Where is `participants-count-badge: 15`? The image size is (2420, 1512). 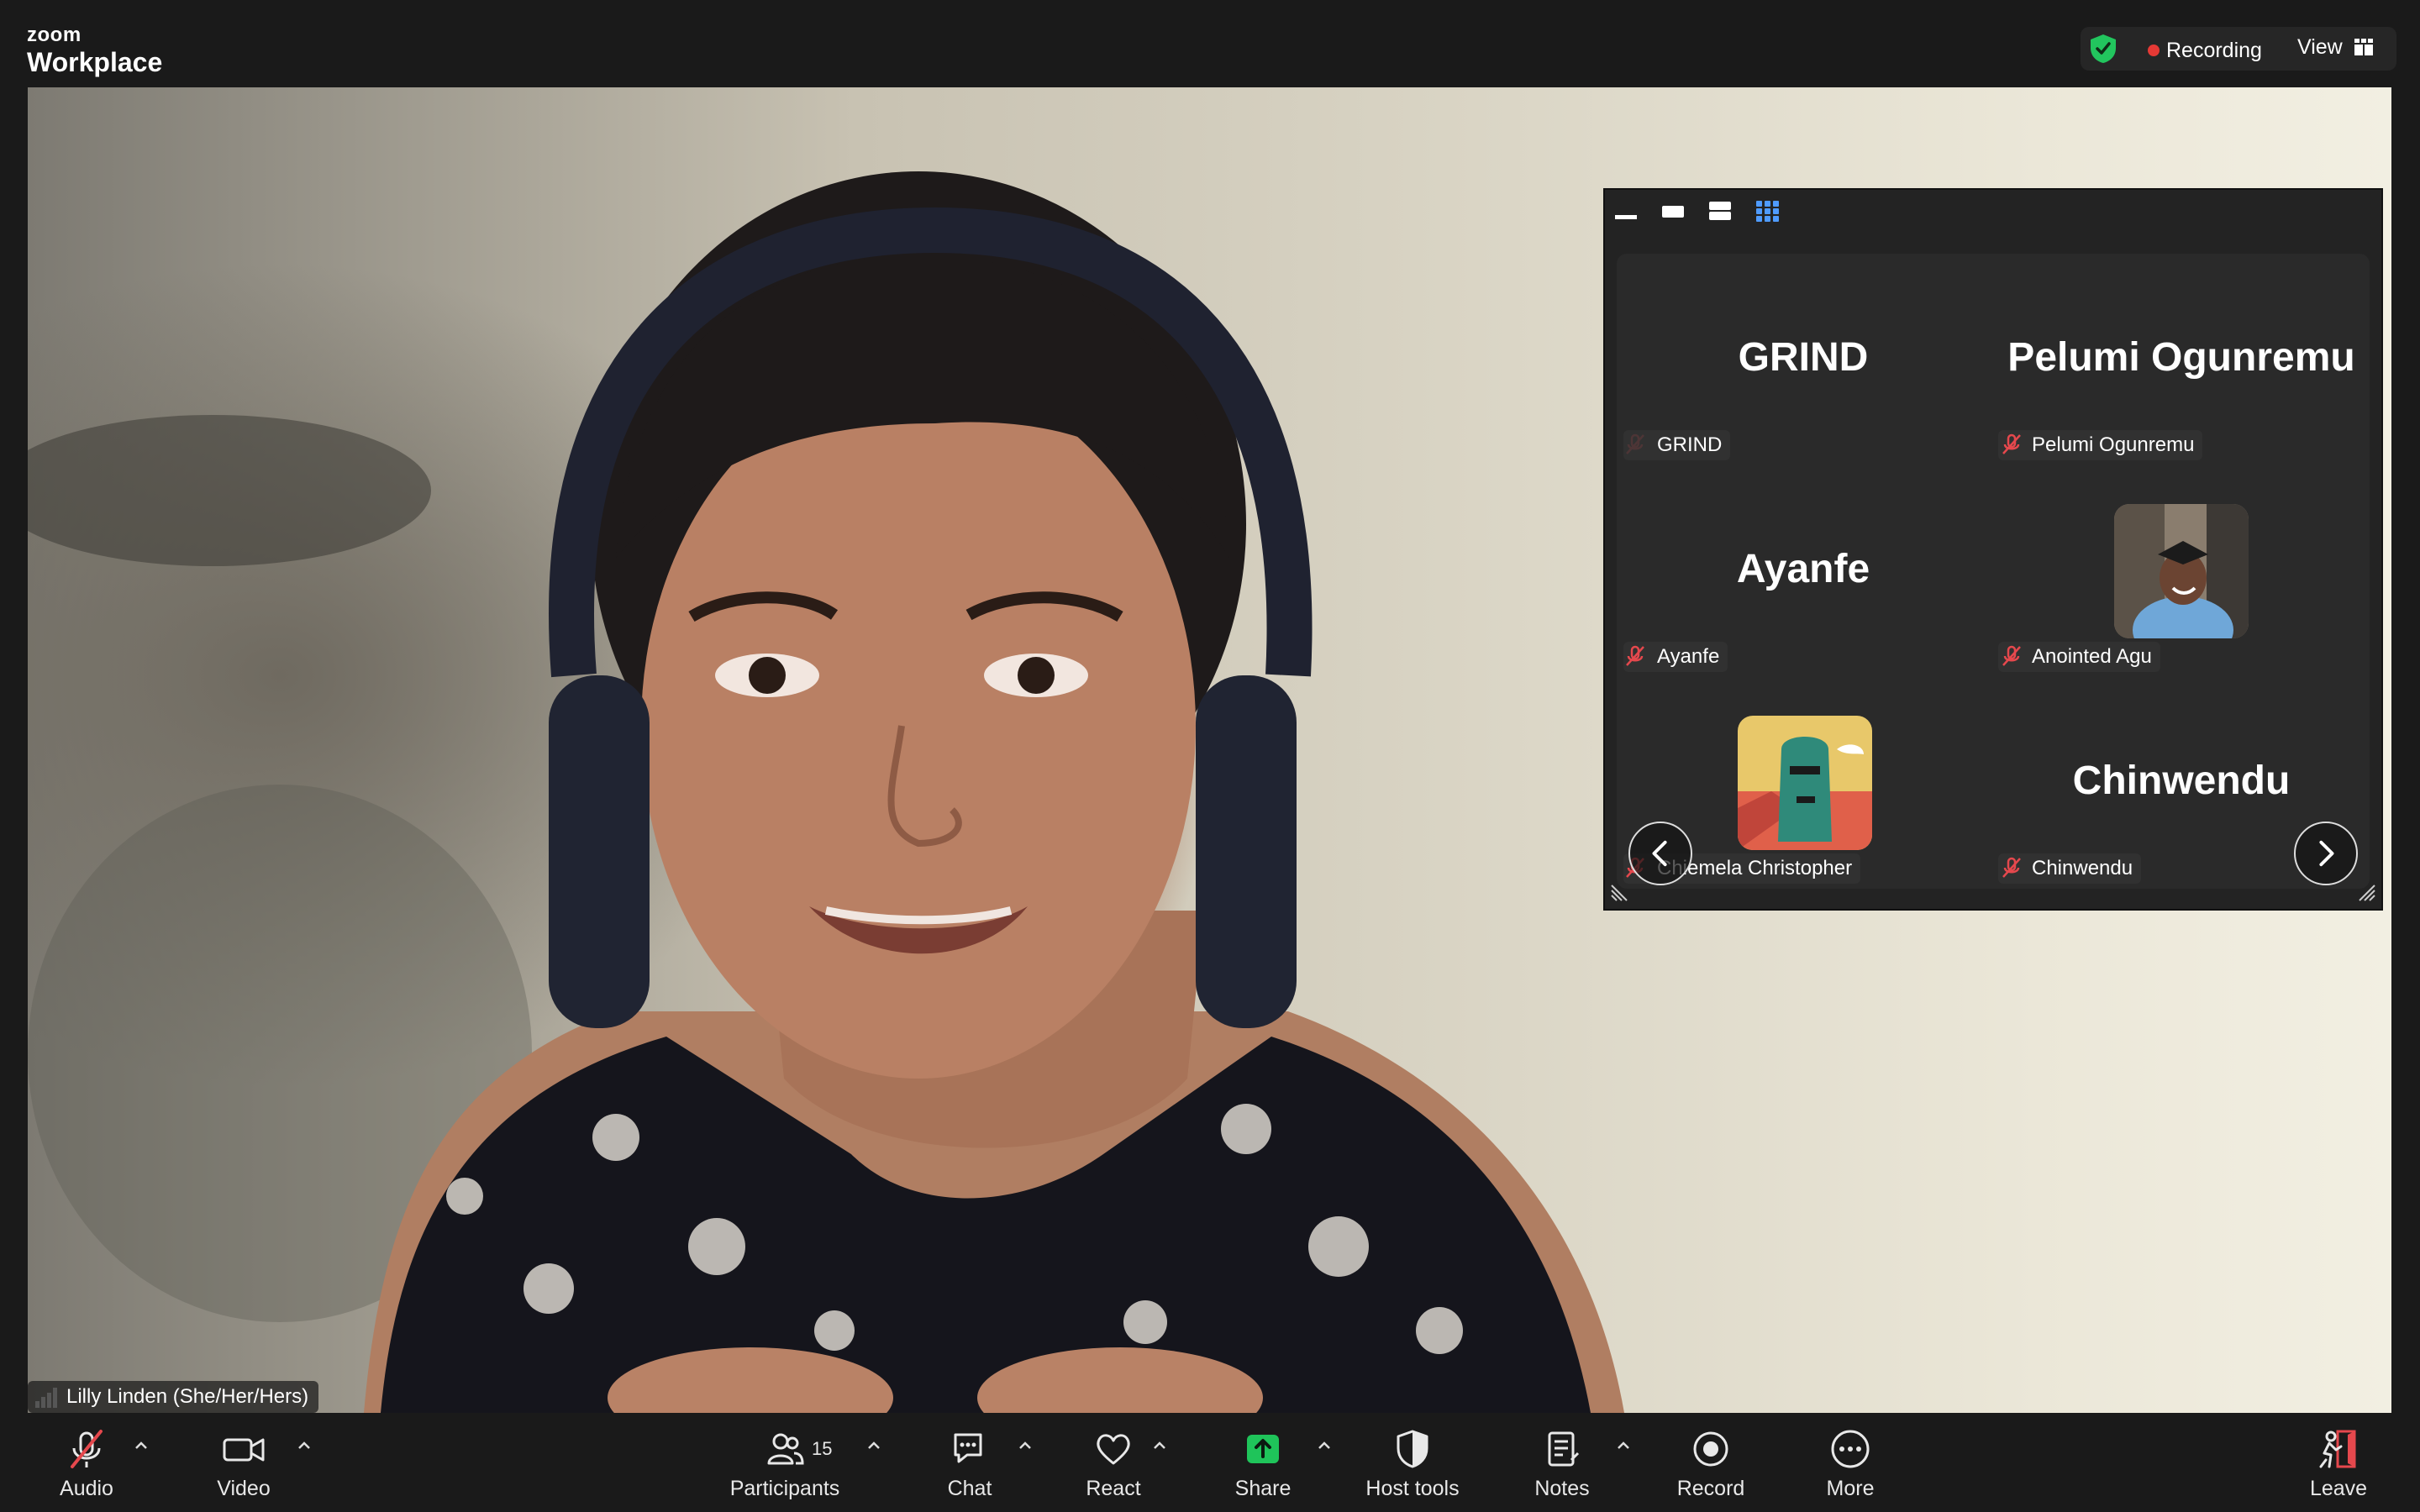 participants-count-badge: 15 is located at coordinates (823, 1448).